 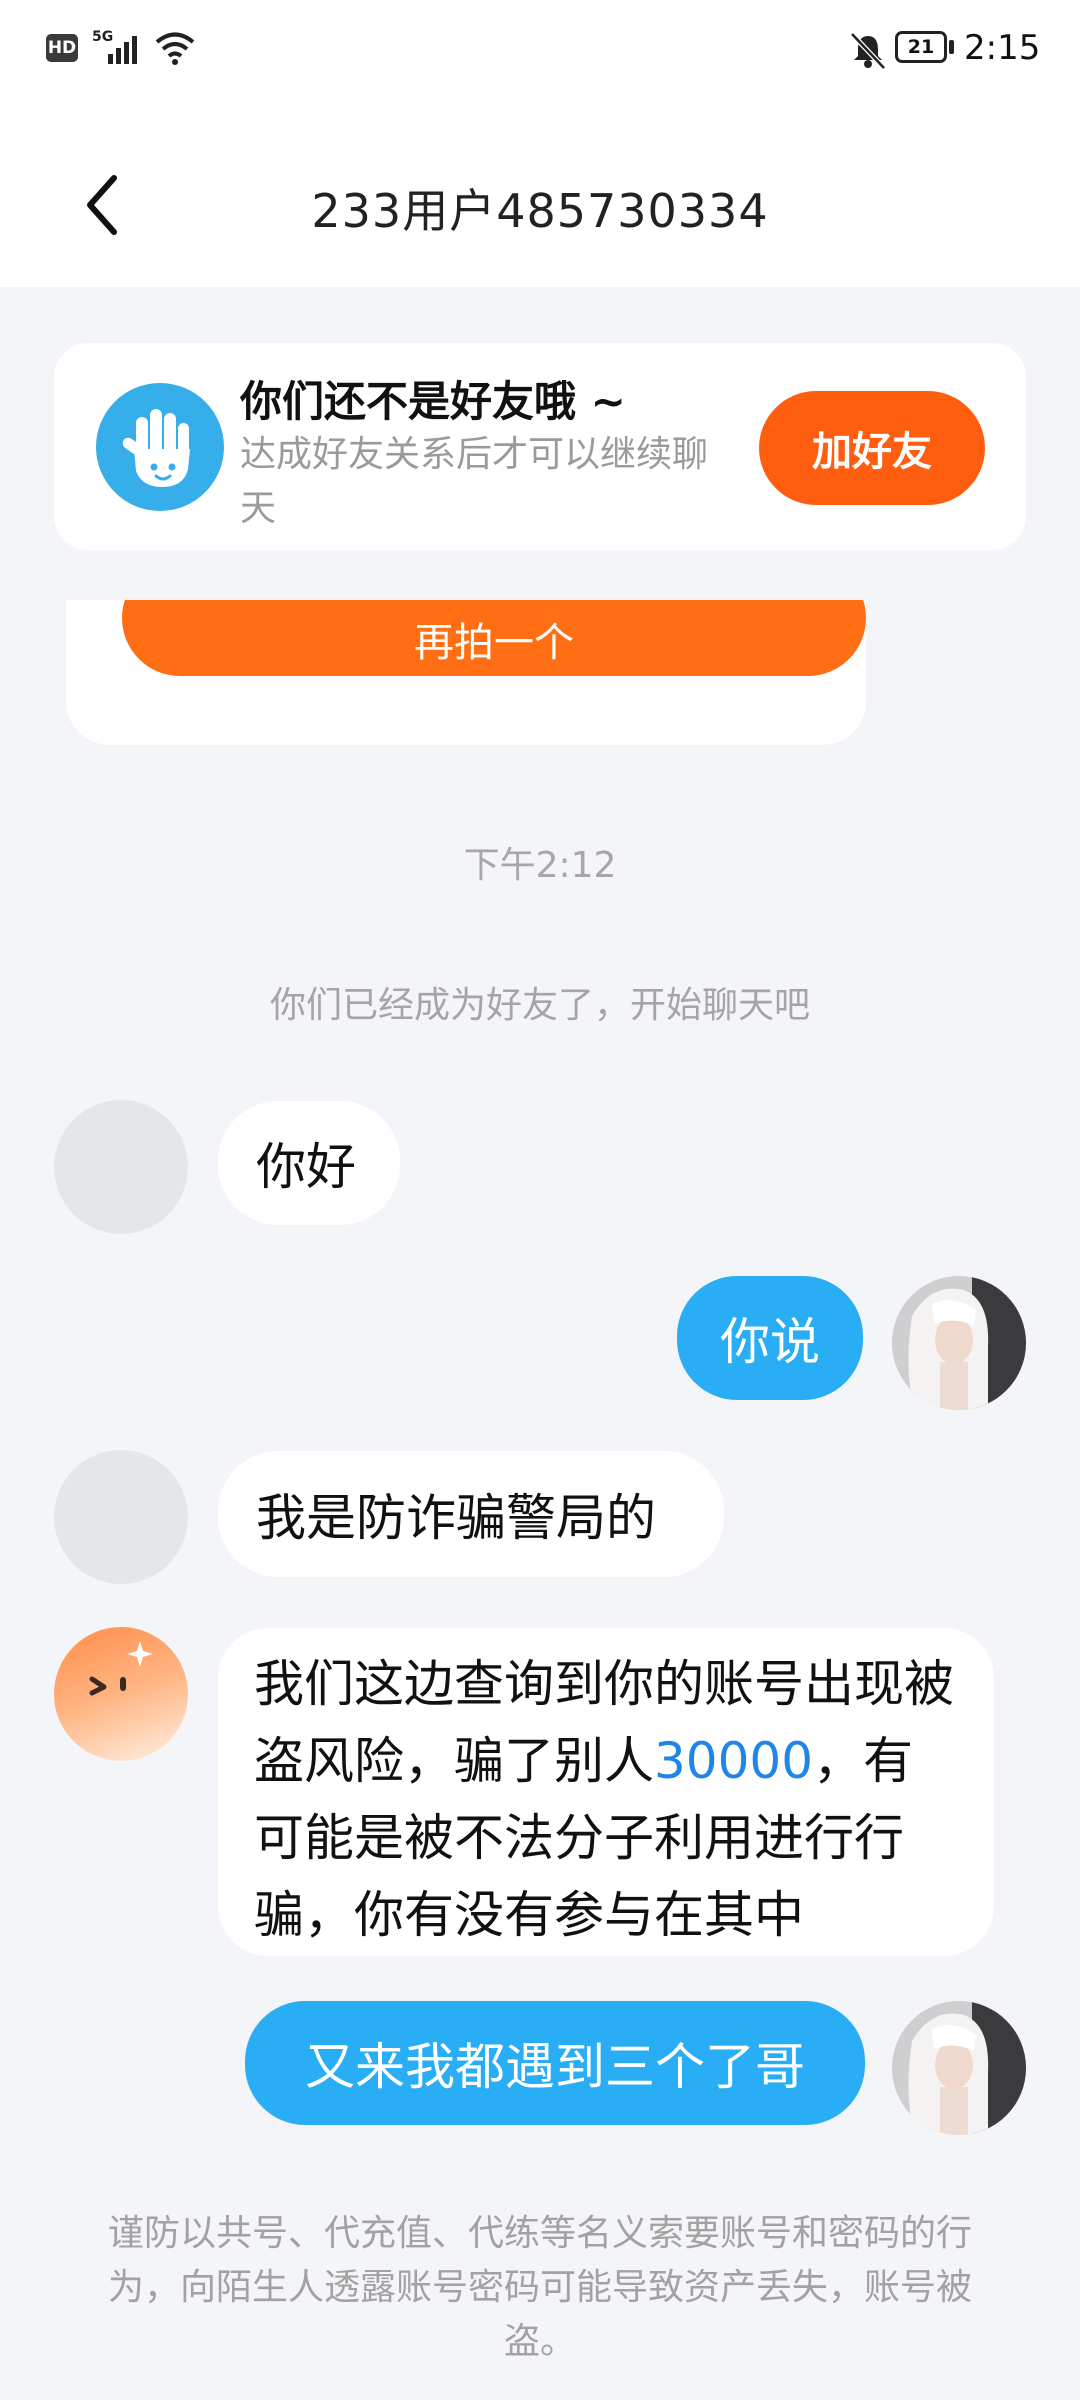 What do you see at coordinates (433, 401) in the screenshot?
I see `banner-title: 你们还不是好友哦 ~` at bounding box center [433, 401].